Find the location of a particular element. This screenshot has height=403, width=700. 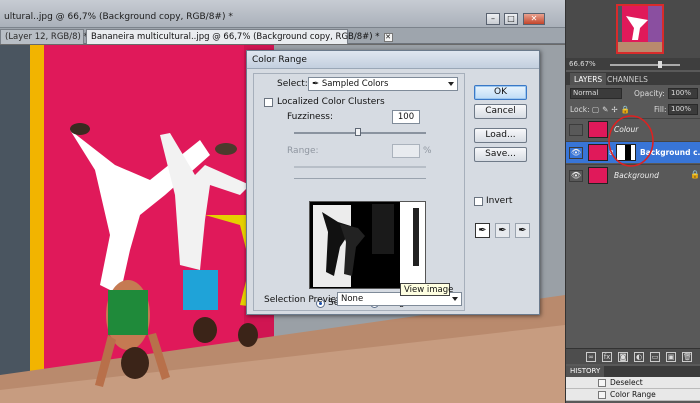

localized-clusters-checkbox is located at coordinates (268, 102).